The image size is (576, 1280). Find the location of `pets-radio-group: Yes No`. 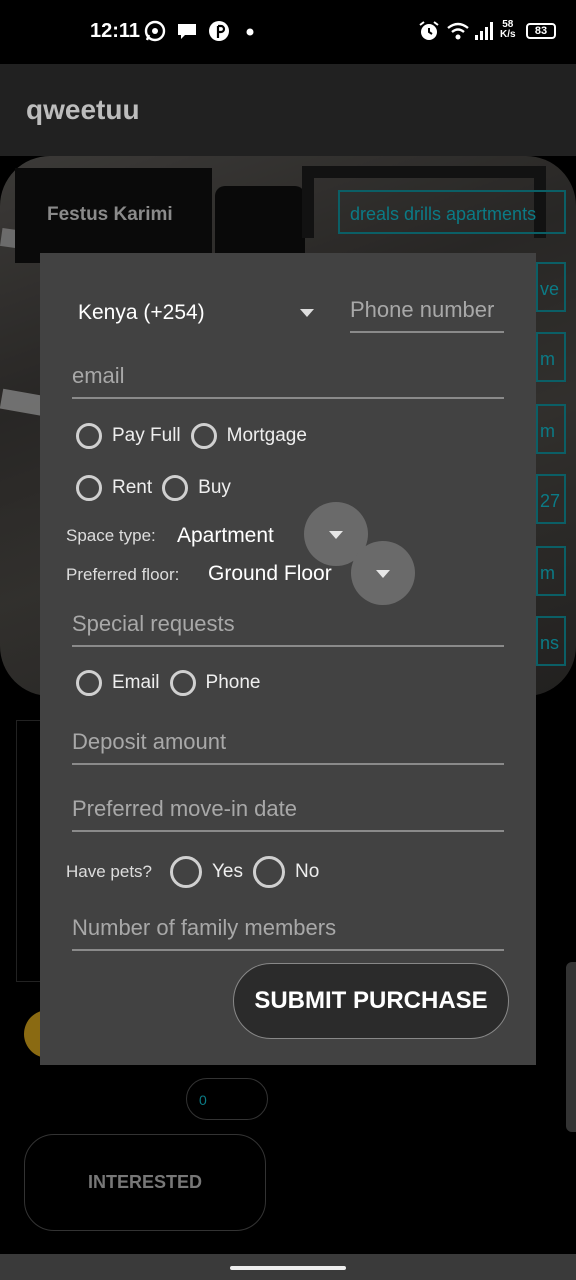

pets-radio-group: Yes No is located at coordinates (249, 872).